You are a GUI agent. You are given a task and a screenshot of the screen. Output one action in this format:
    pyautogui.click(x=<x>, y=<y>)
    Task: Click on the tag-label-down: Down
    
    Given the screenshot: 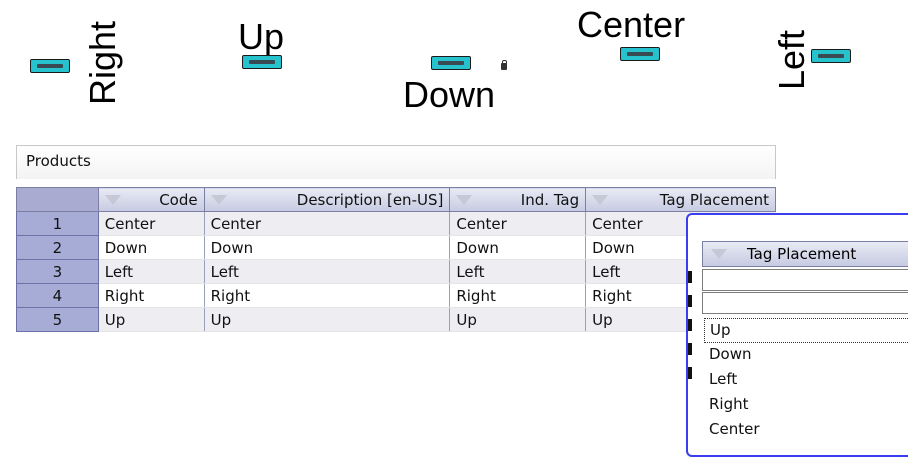 What is the action you would take?
    pyautogui.click(x=449, y=94)
    